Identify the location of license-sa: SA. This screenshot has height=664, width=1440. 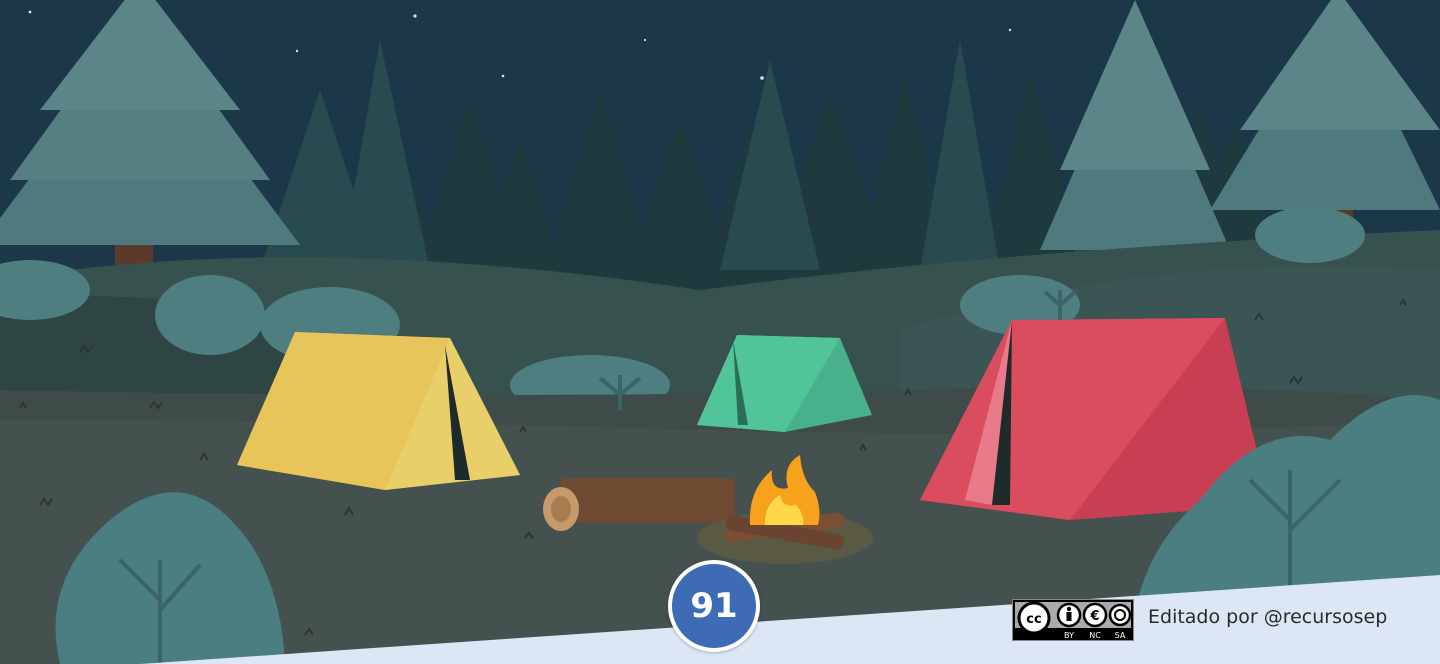
(1120, 635).